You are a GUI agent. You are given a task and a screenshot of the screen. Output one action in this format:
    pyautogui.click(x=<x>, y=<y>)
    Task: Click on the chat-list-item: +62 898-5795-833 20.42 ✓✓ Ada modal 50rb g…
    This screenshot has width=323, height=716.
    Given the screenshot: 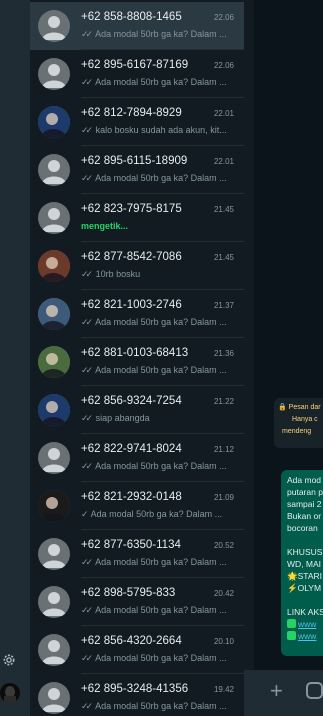 What is the action you would take?
    pyautogui.click(x=137, y=602)
    